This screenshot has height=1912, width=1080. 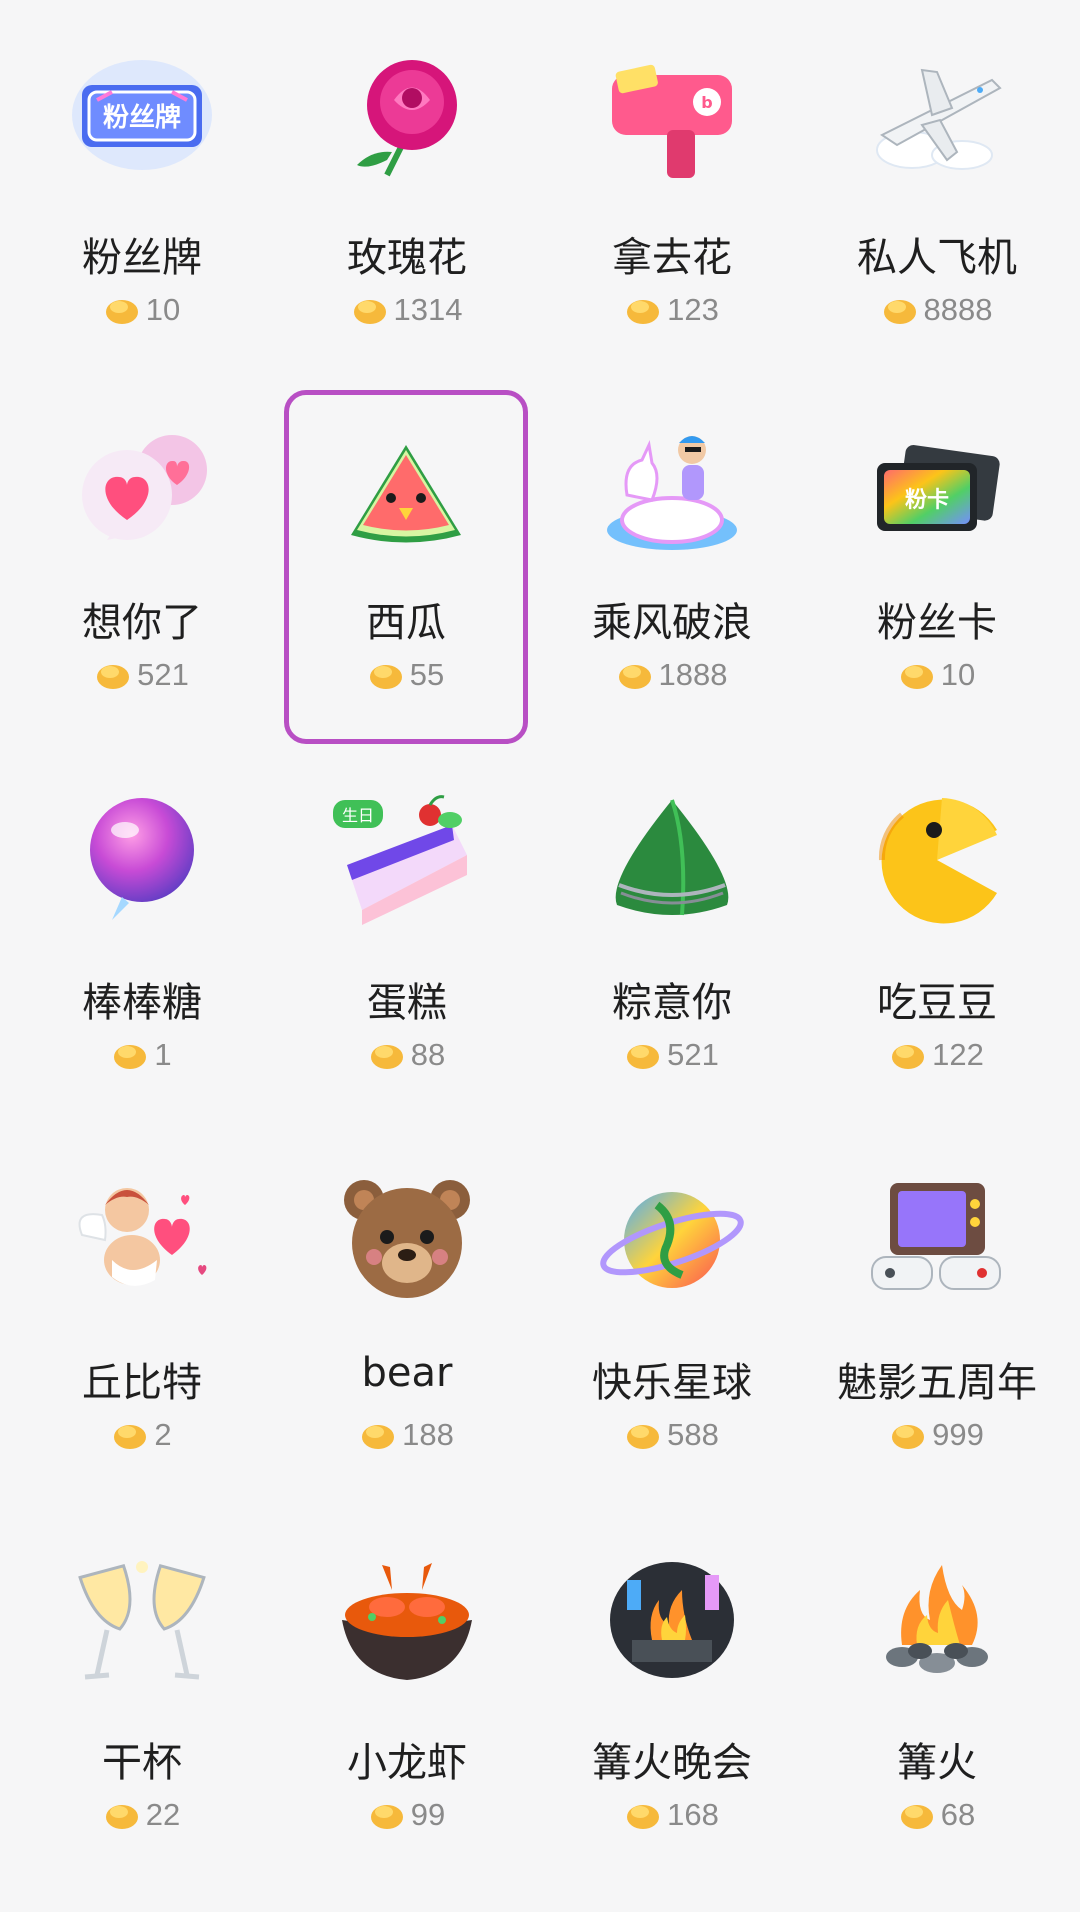 I want to click on fan-card-icon: 粉卡, so click(x=937, y=490).